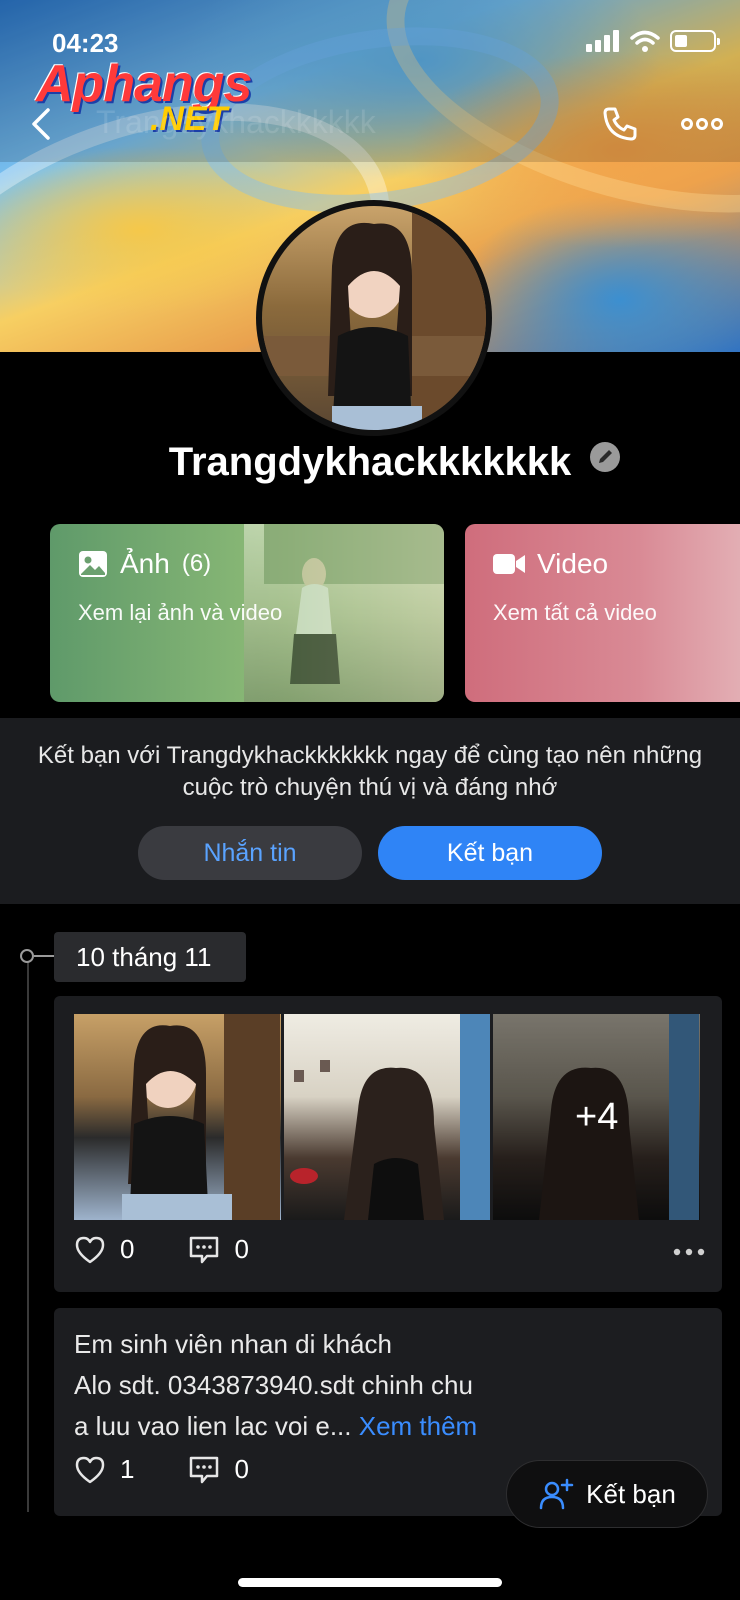  I want to click on chevron-left-icon, so click(41, 124).